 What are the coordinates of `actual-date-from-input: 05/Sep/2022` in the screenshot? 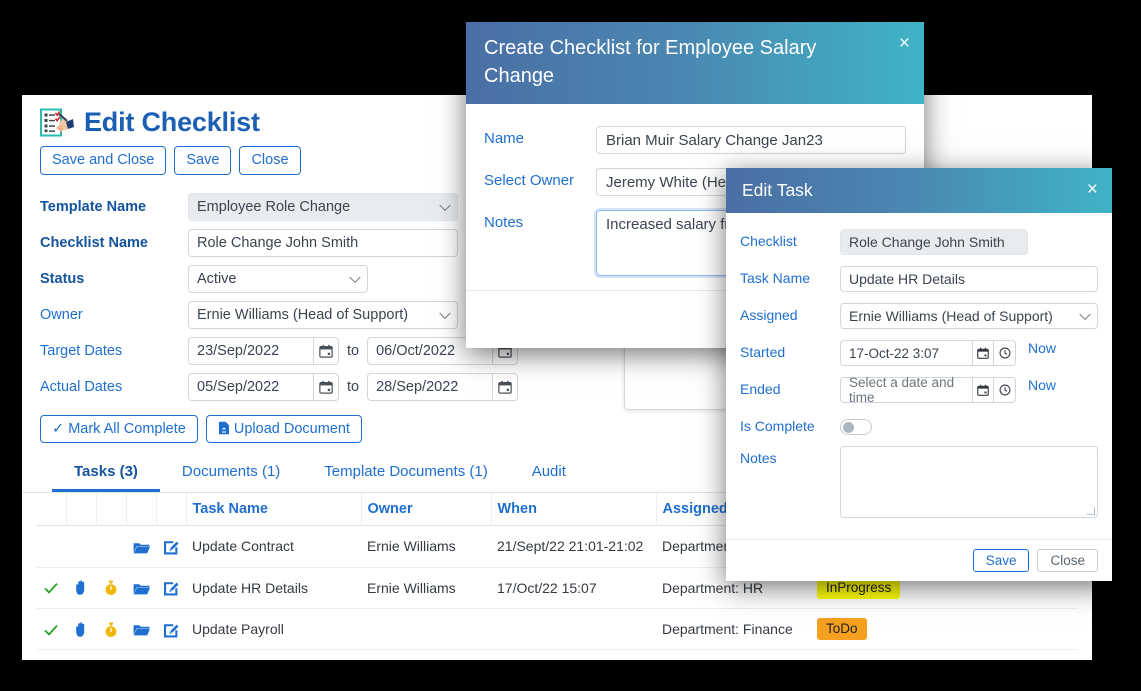 It's located at (250, 386).